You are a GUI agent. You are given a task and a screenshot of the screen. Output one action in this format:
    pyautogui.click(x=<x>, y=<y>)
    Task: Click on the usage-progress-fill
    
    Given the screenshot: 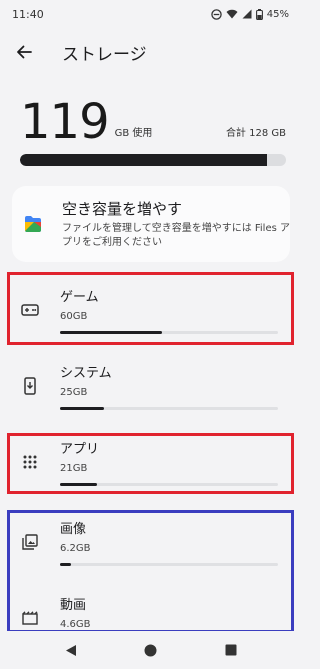 What is the action you would take?
    pyautogui.click(x=144, y=160)
    